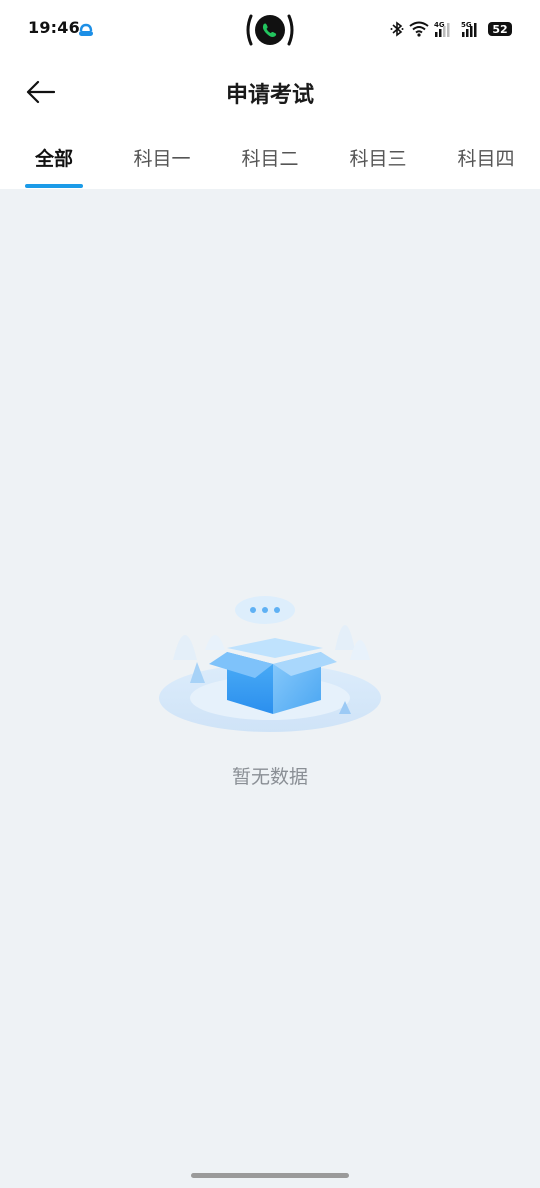 The width and height of the screenshot is (540, 1188). What do you see at coordinates (500, 29) in the screenshot?
I see `battery-icon: 52` at bounding box center [500, 29].